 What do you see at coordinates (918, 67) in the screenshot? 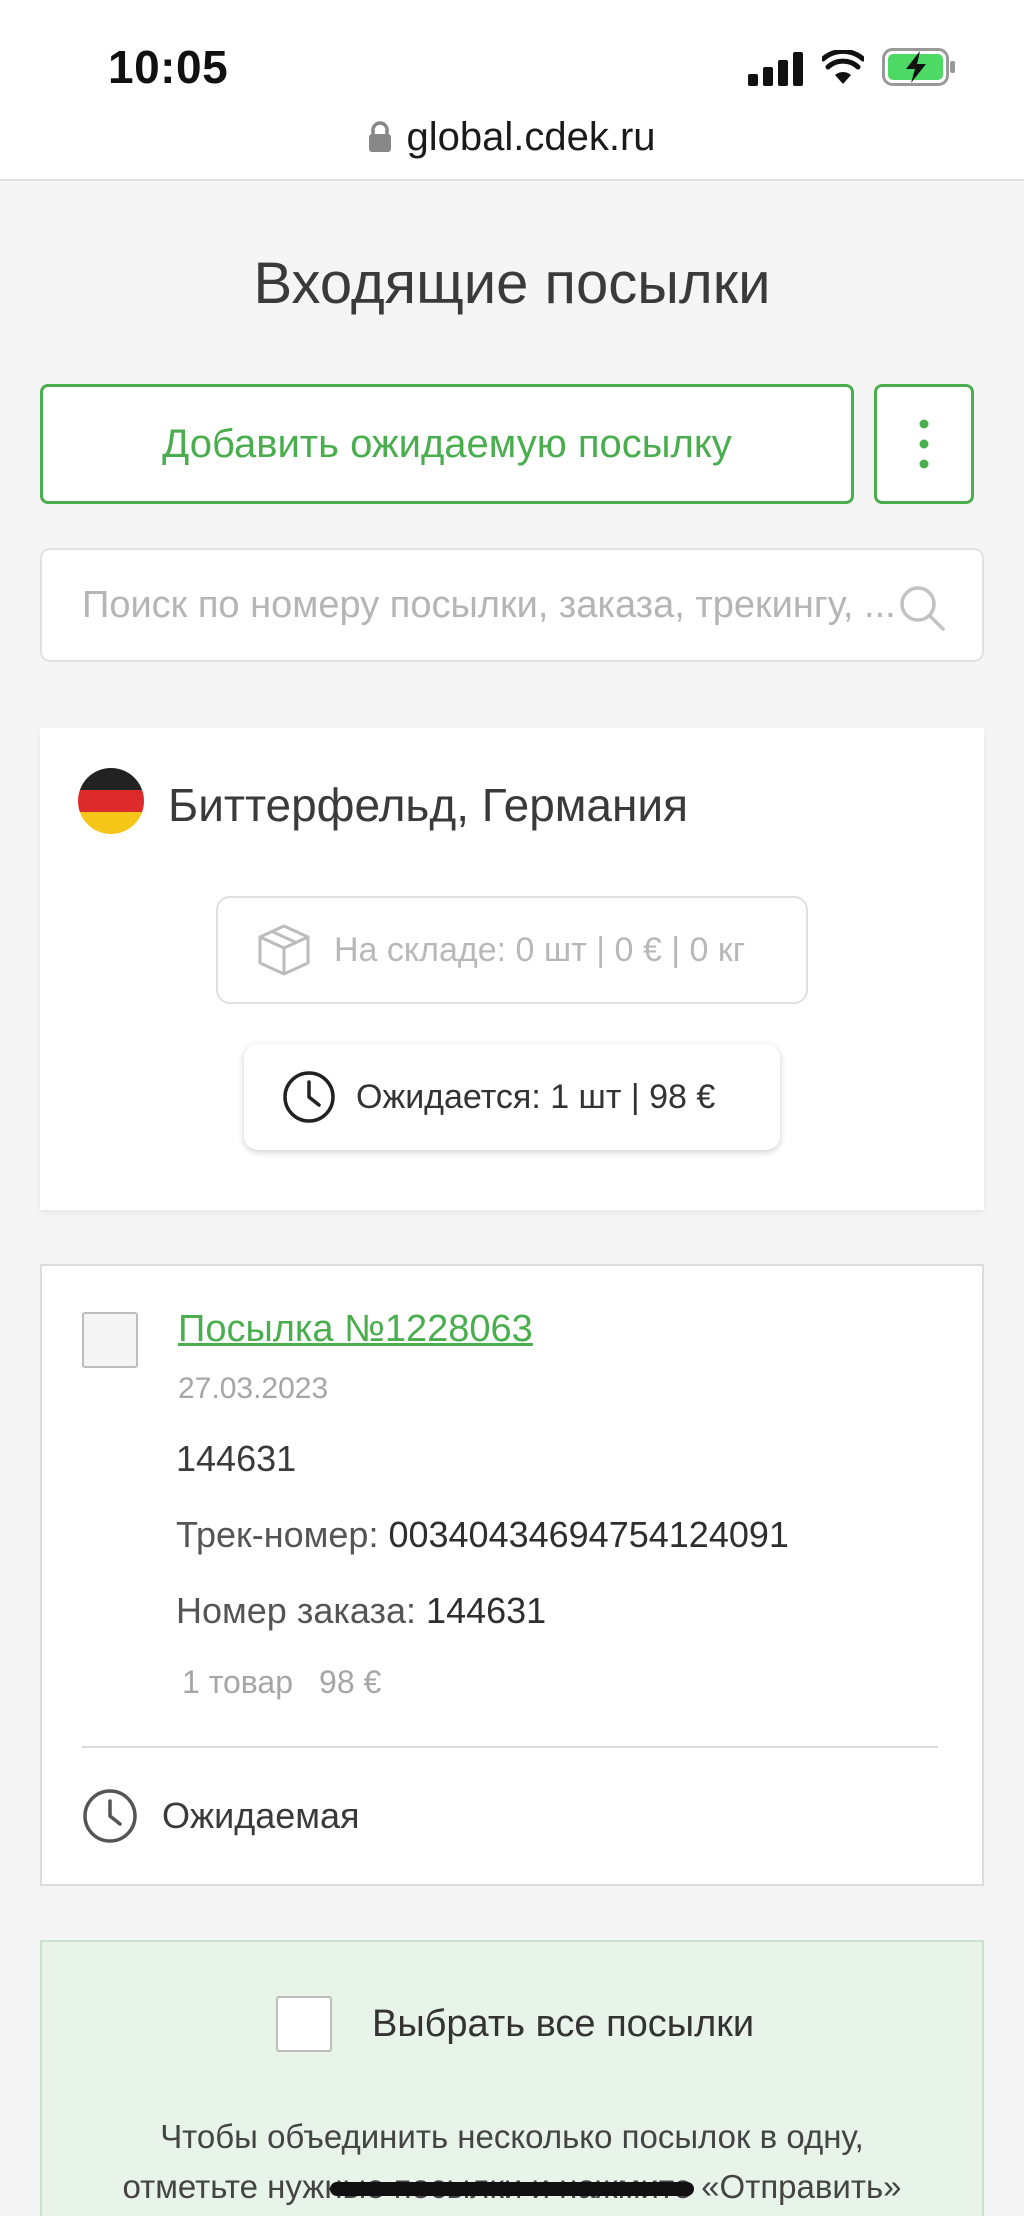
I see `battery-charging-icon` at bounding box center [918, 67].